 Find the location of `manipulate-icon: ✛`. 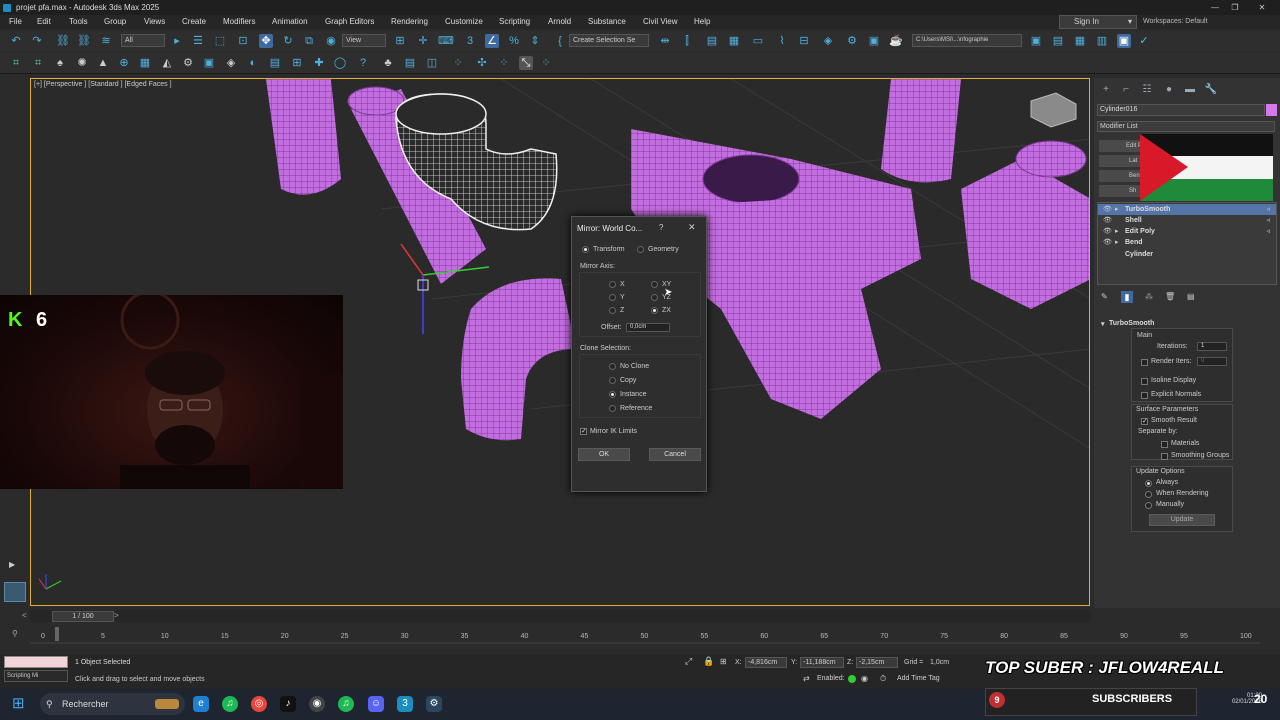

manipulate-icon: ✛ is located at coordinates (423, 41).